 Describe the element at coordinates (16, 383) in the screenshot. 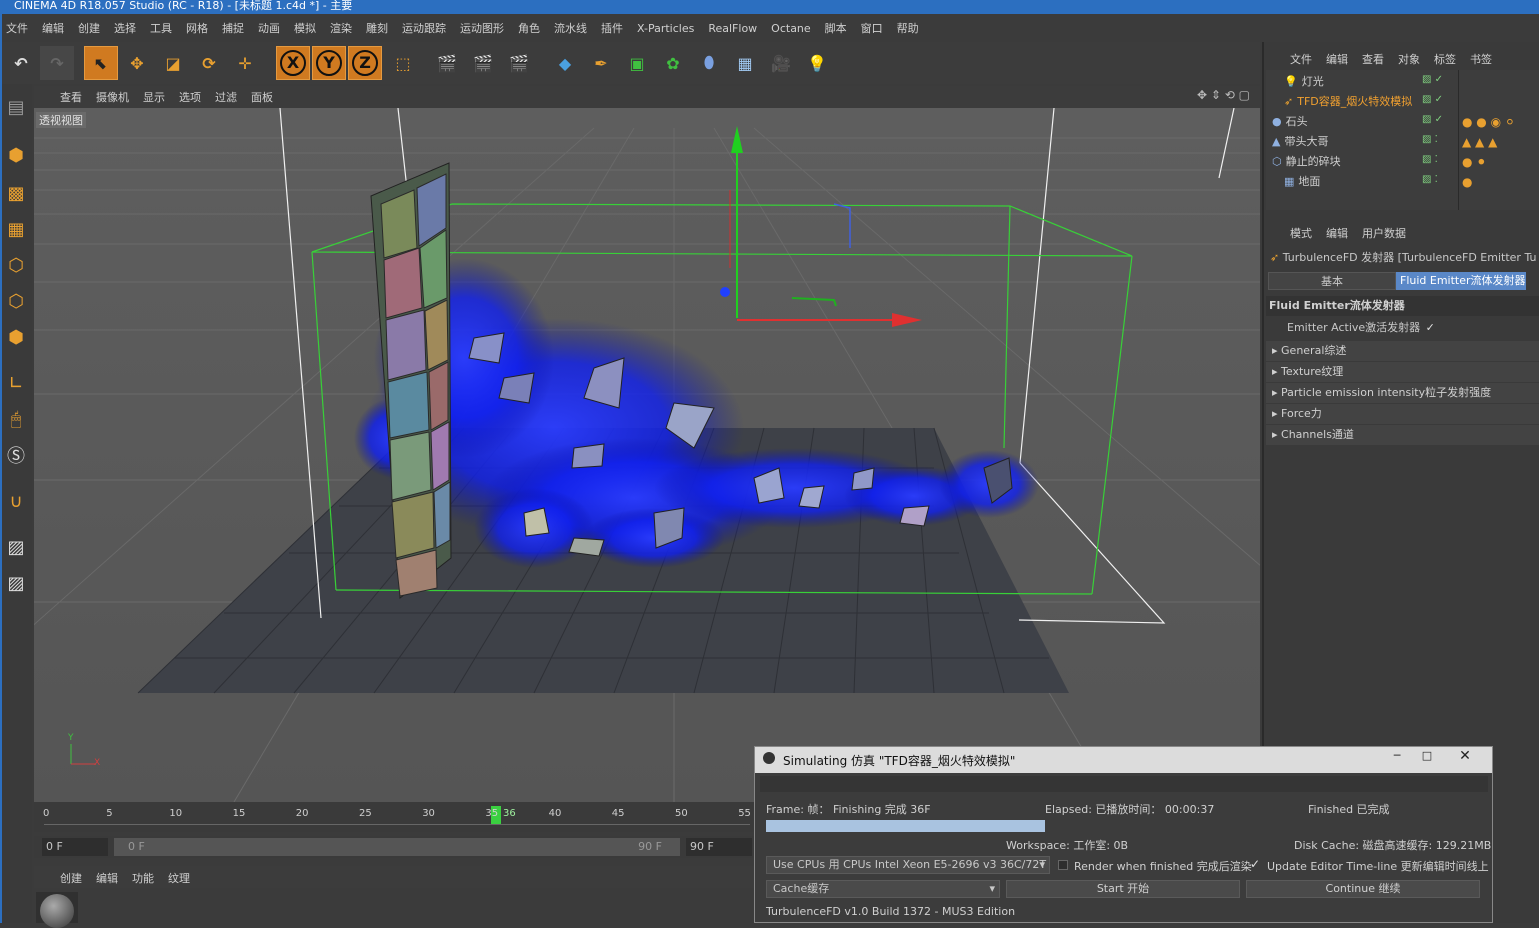

I see `axis-mode-icon: ∟` at that location.